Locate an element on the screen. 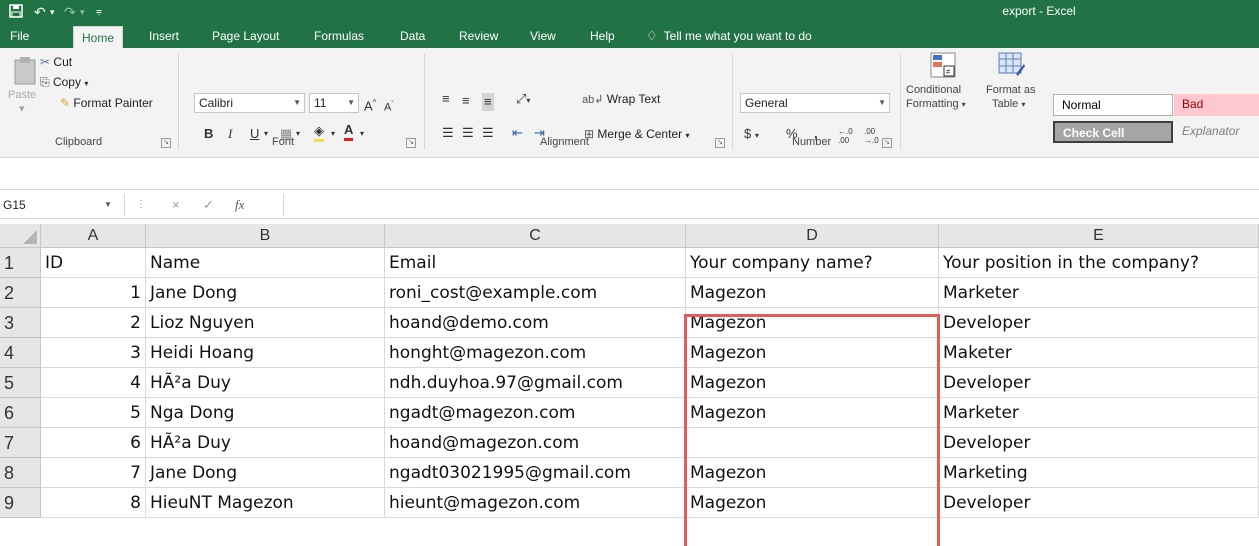 Image resolution: width=1259 pixels, height=546 pixels. underline-button: U is located at coordinates (254, 134).